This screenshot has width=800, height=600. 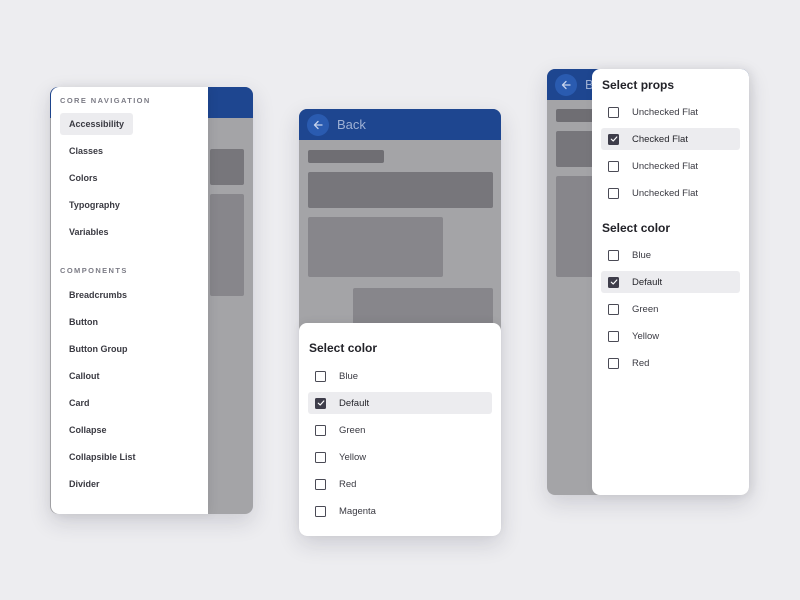 What do you see at coordinates (88, 430) in the screenshot?
I see `nav-item-collapse: Collapse` at bounding box center [88, 430].